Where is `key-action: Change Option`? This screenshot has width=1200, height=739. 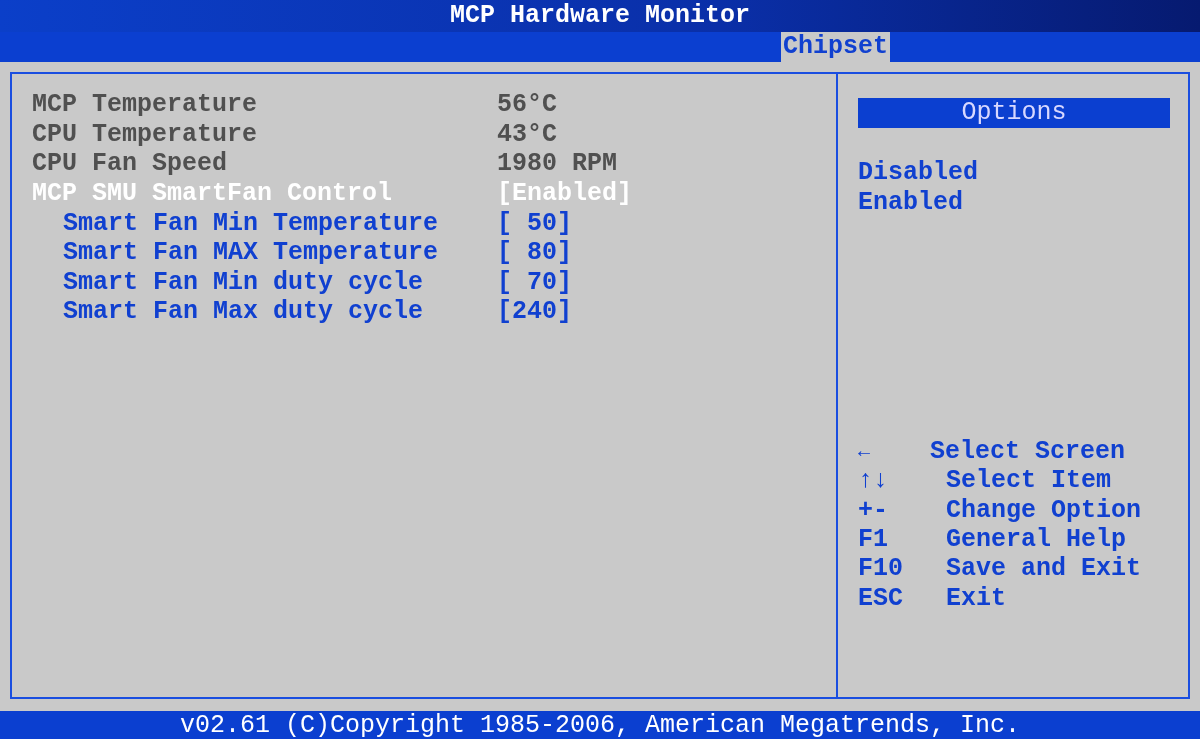 key-action: Change Option is located at coordinates (1044, 510).